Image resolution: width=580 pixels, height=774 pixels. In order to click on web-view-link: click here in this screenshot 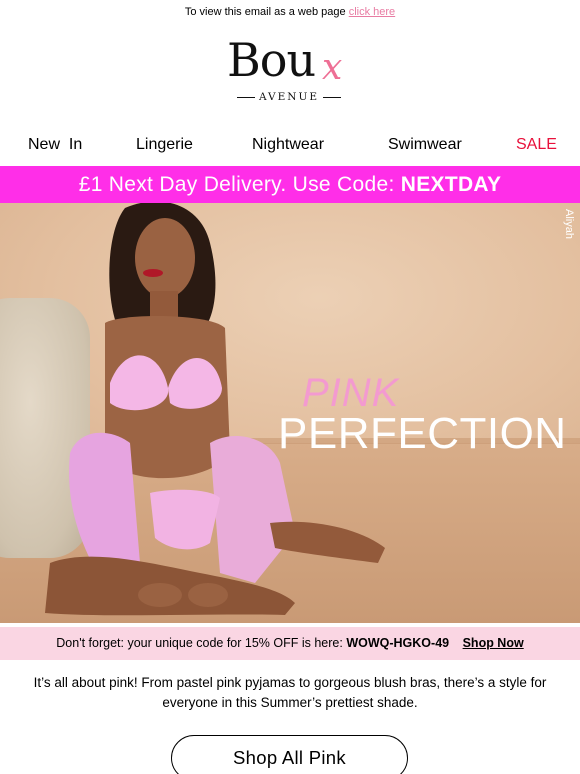, I will do `click(372, 12)`.